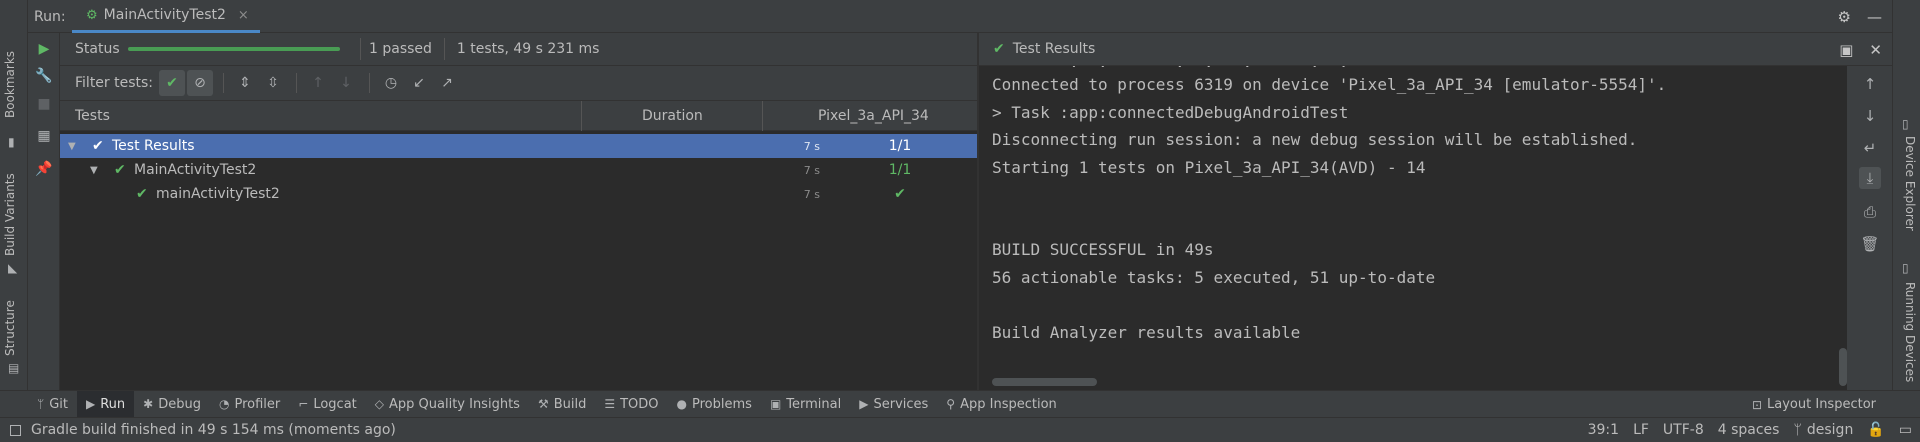 This screenshot has height=442, width=1920. Describe the element at coordinates (722, 404) in the screenshot. I see `tab-label: Problems` at that location.